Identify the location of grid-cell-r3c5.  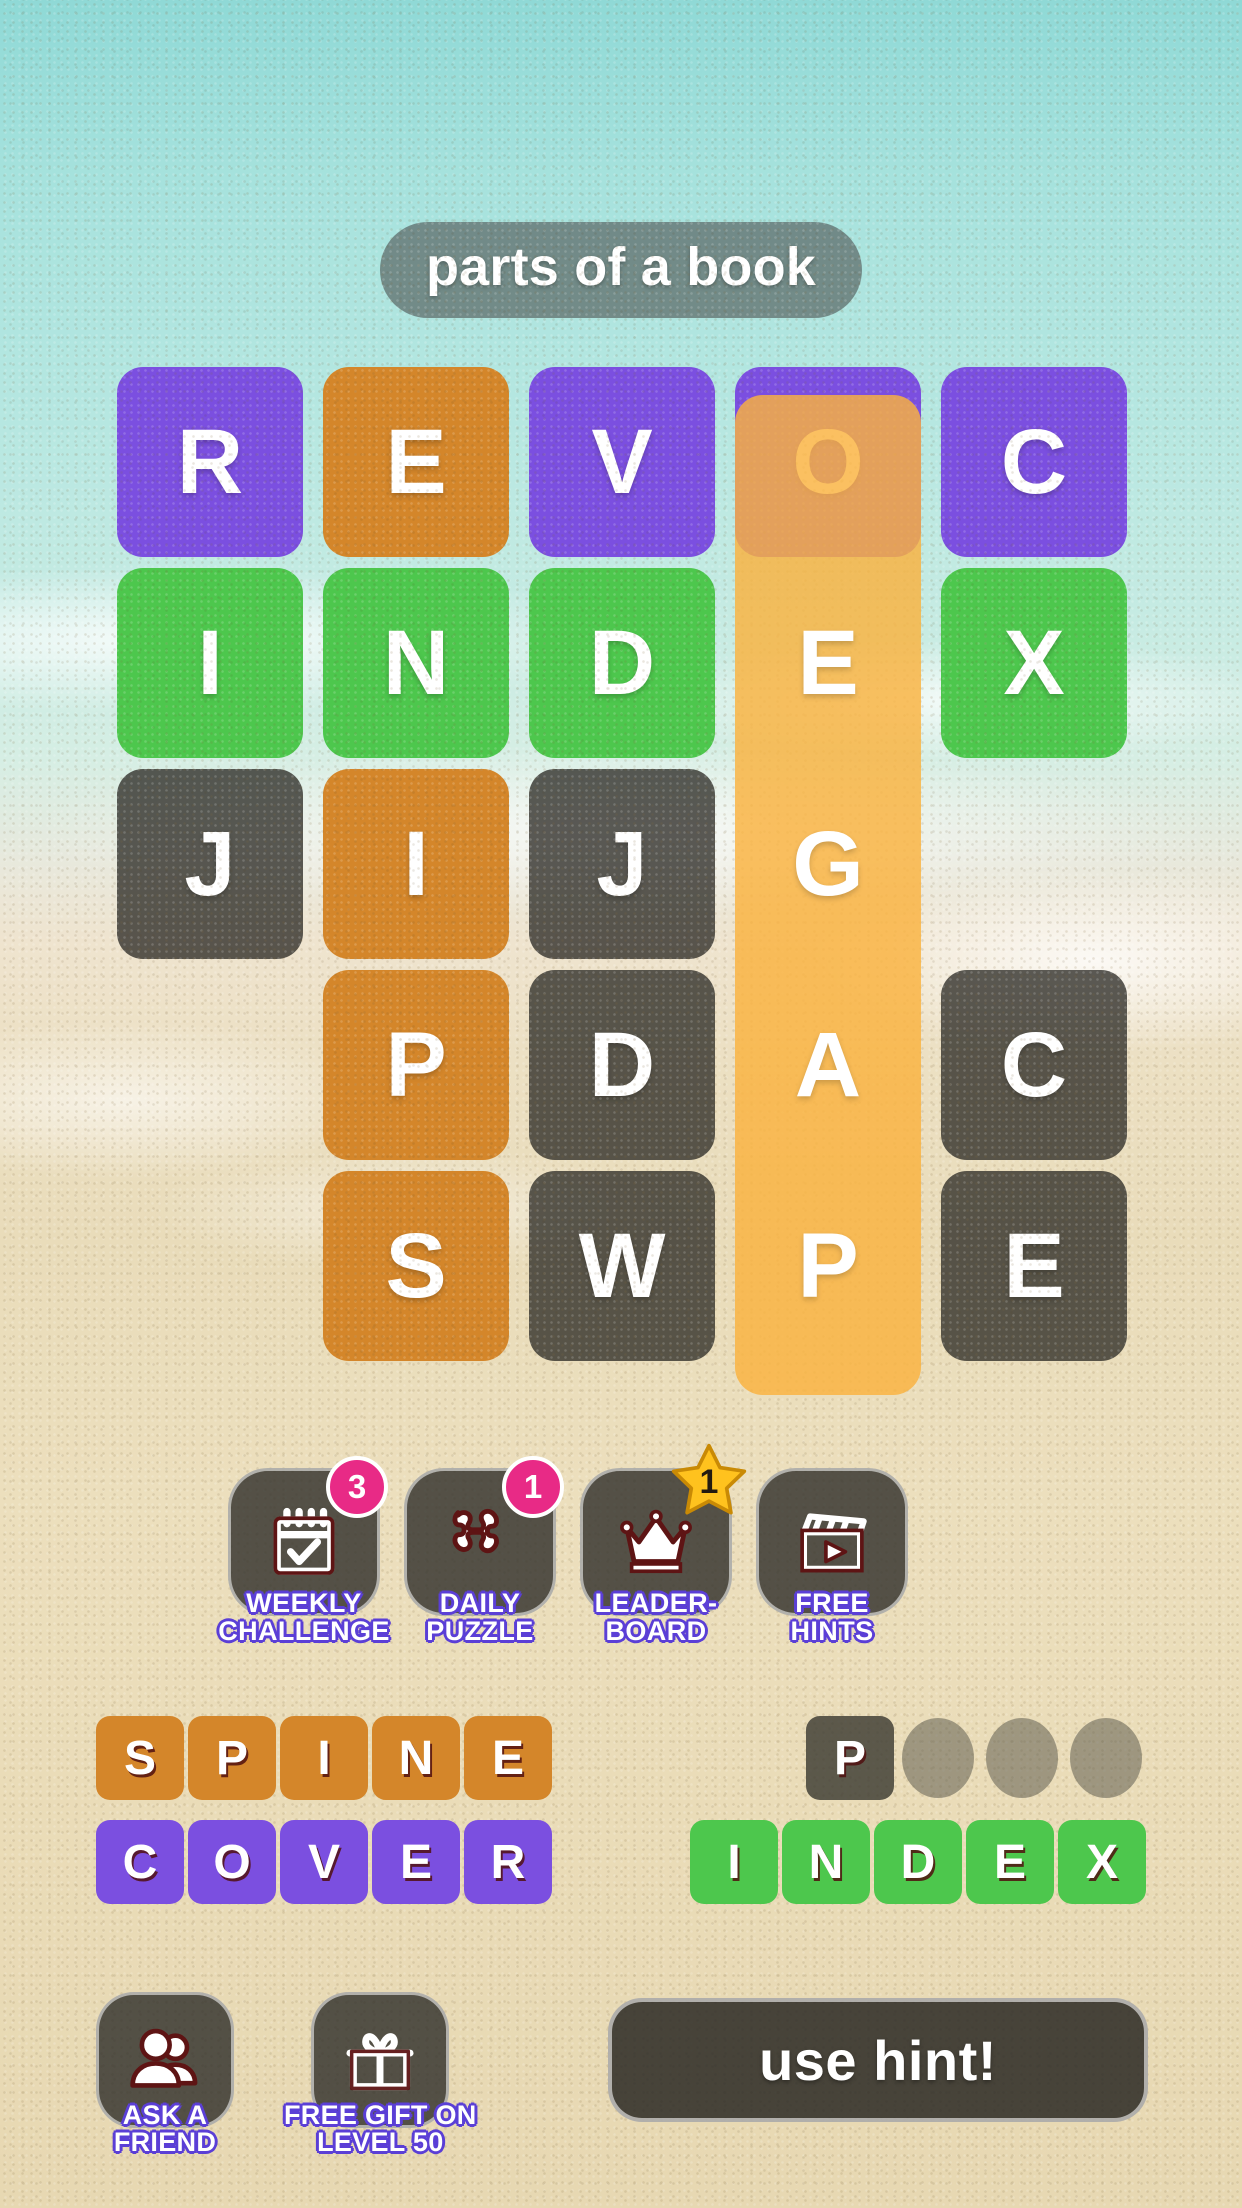
(1034, 864).